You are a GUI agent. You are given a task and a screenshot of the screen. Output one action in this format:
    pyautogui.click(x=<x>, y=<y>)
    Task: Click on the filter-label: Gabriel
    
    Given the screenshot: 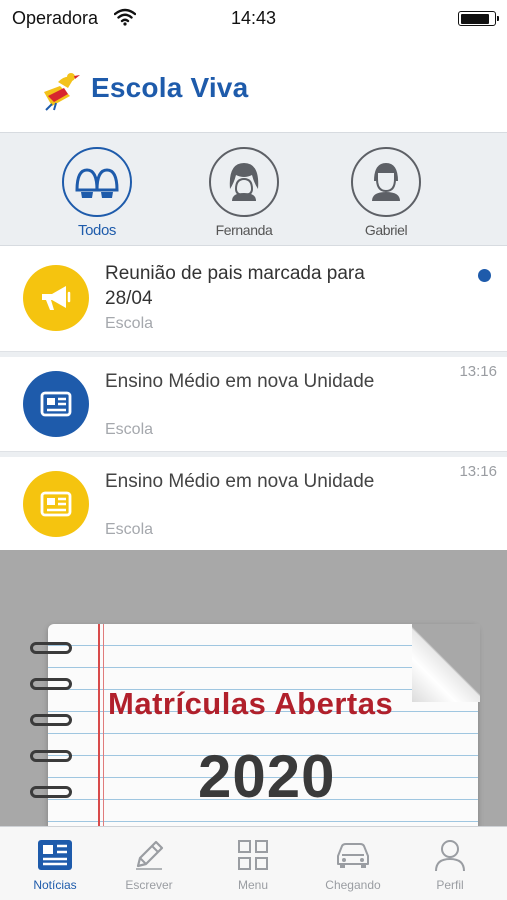 What is the action you would take?
    pyautogui.click(x=386, y=230)
    